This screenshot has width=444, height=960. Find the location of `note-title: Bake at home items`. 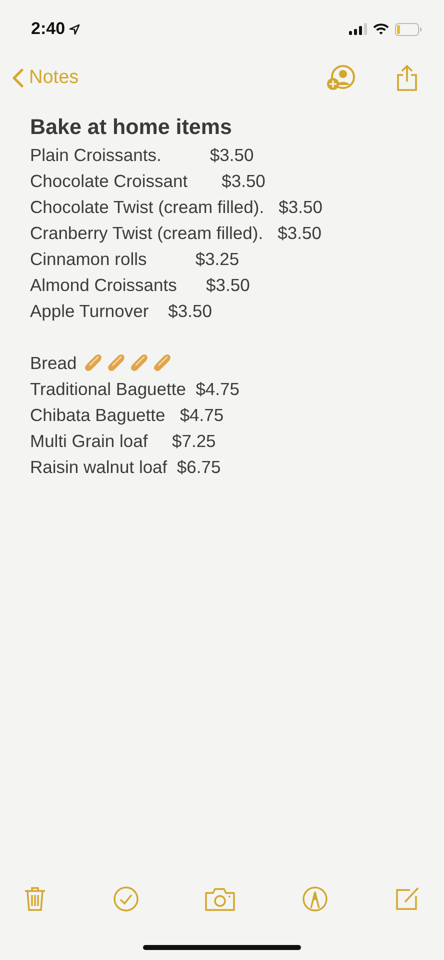

note-title: Bake at home items is located at coordinates (131, 127).